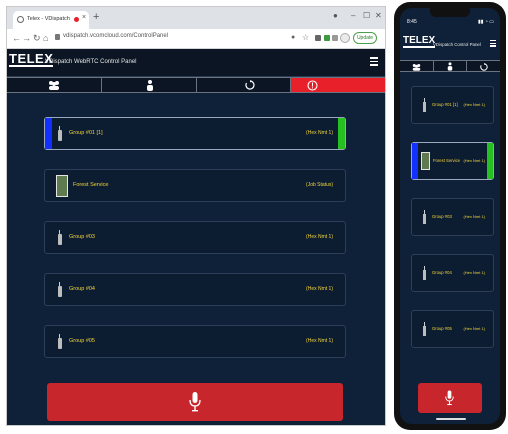 This screenshot has height=434, width=508. What do you see at coordinates (37, 38) in the screenshot?
I see `reload-icon: ↻` at bounding box center [37, 38].